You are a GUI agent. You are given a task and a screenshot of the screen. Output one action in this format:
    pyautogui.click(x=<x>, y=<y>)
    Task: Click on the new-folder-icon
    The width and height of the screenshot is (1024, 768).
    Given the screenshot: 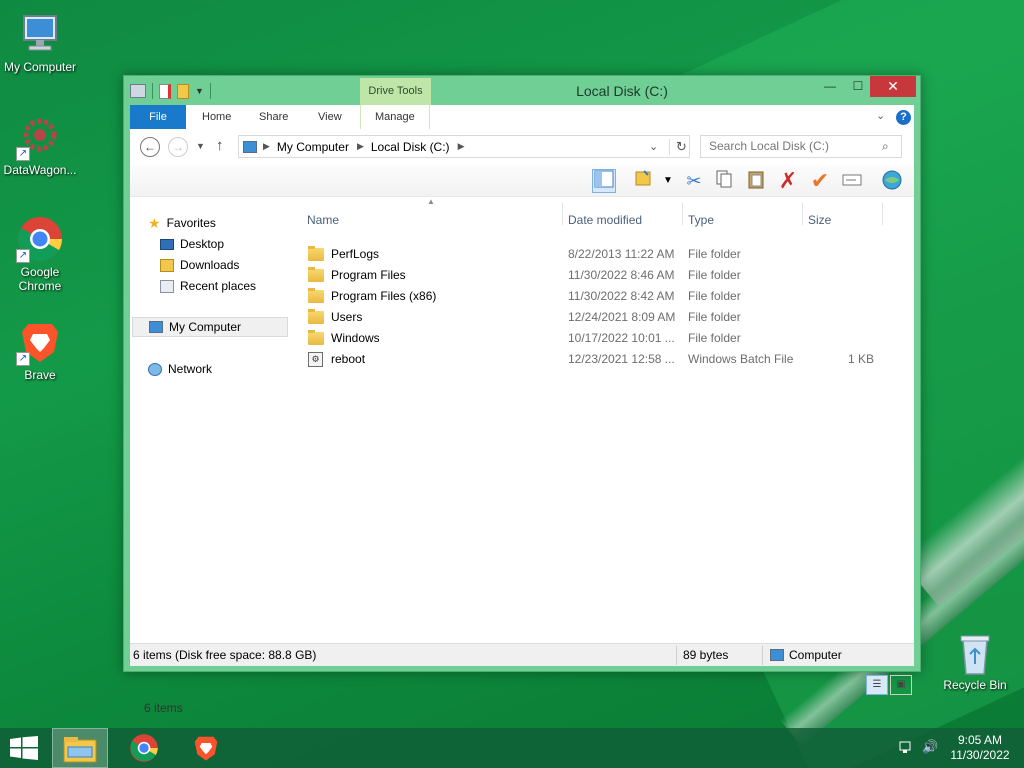 What is the action you would take?
    pyautogui.click(x=644, y=181)
    